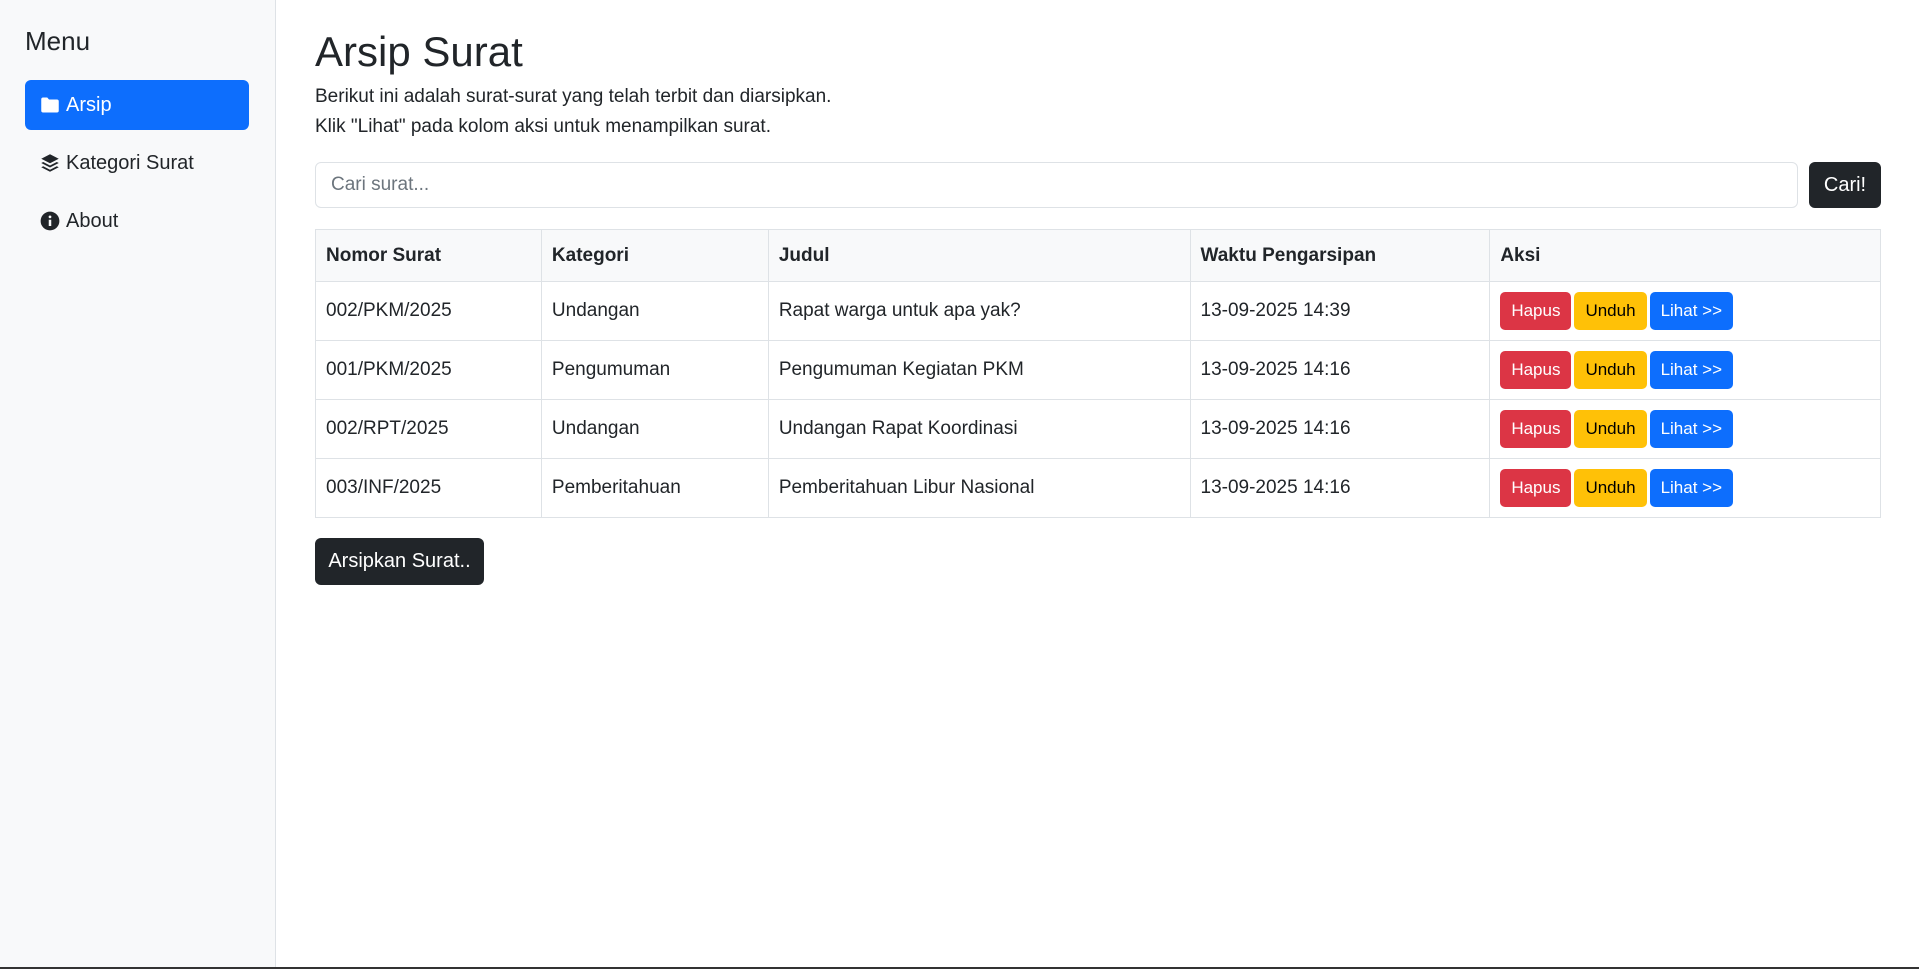  What do you see at coordinates (979, 429) in the screenshot?
I see `cell-judul: Undangan Rapat Koordinasi` at bounding box center [979, 429].